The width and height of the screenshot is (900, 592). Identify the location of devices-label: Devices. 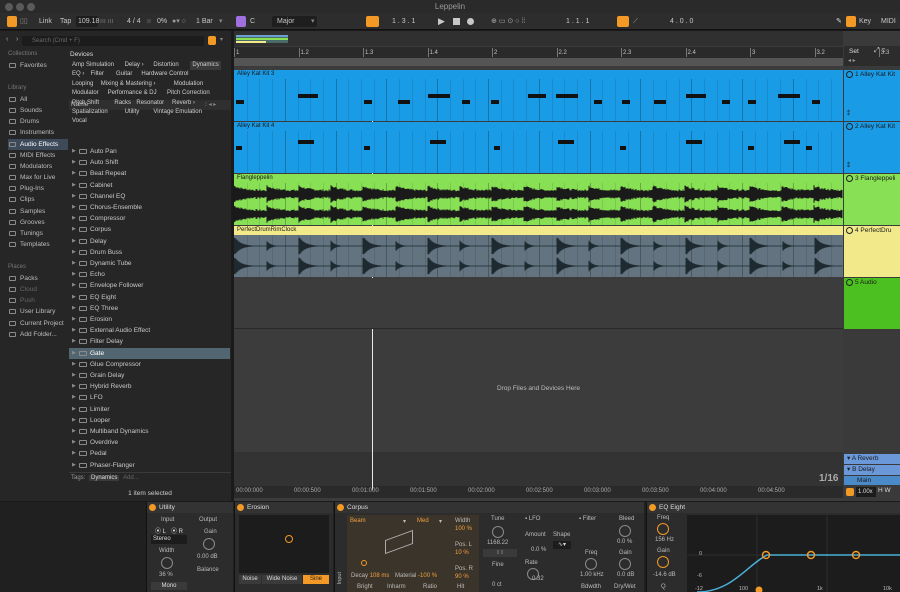
(81, 54).